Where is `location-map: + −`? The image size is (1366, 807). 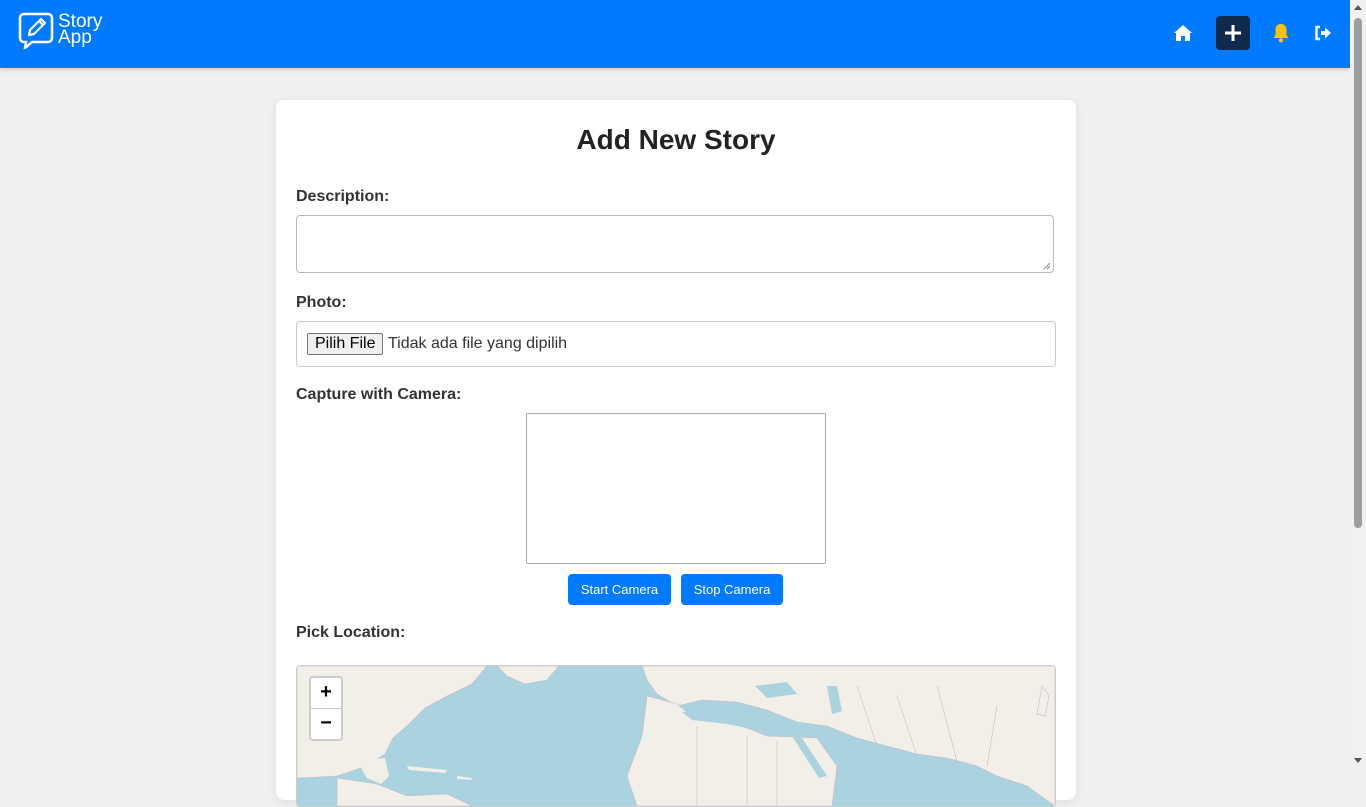 location-map: + − is located at coordinates (676, 736).